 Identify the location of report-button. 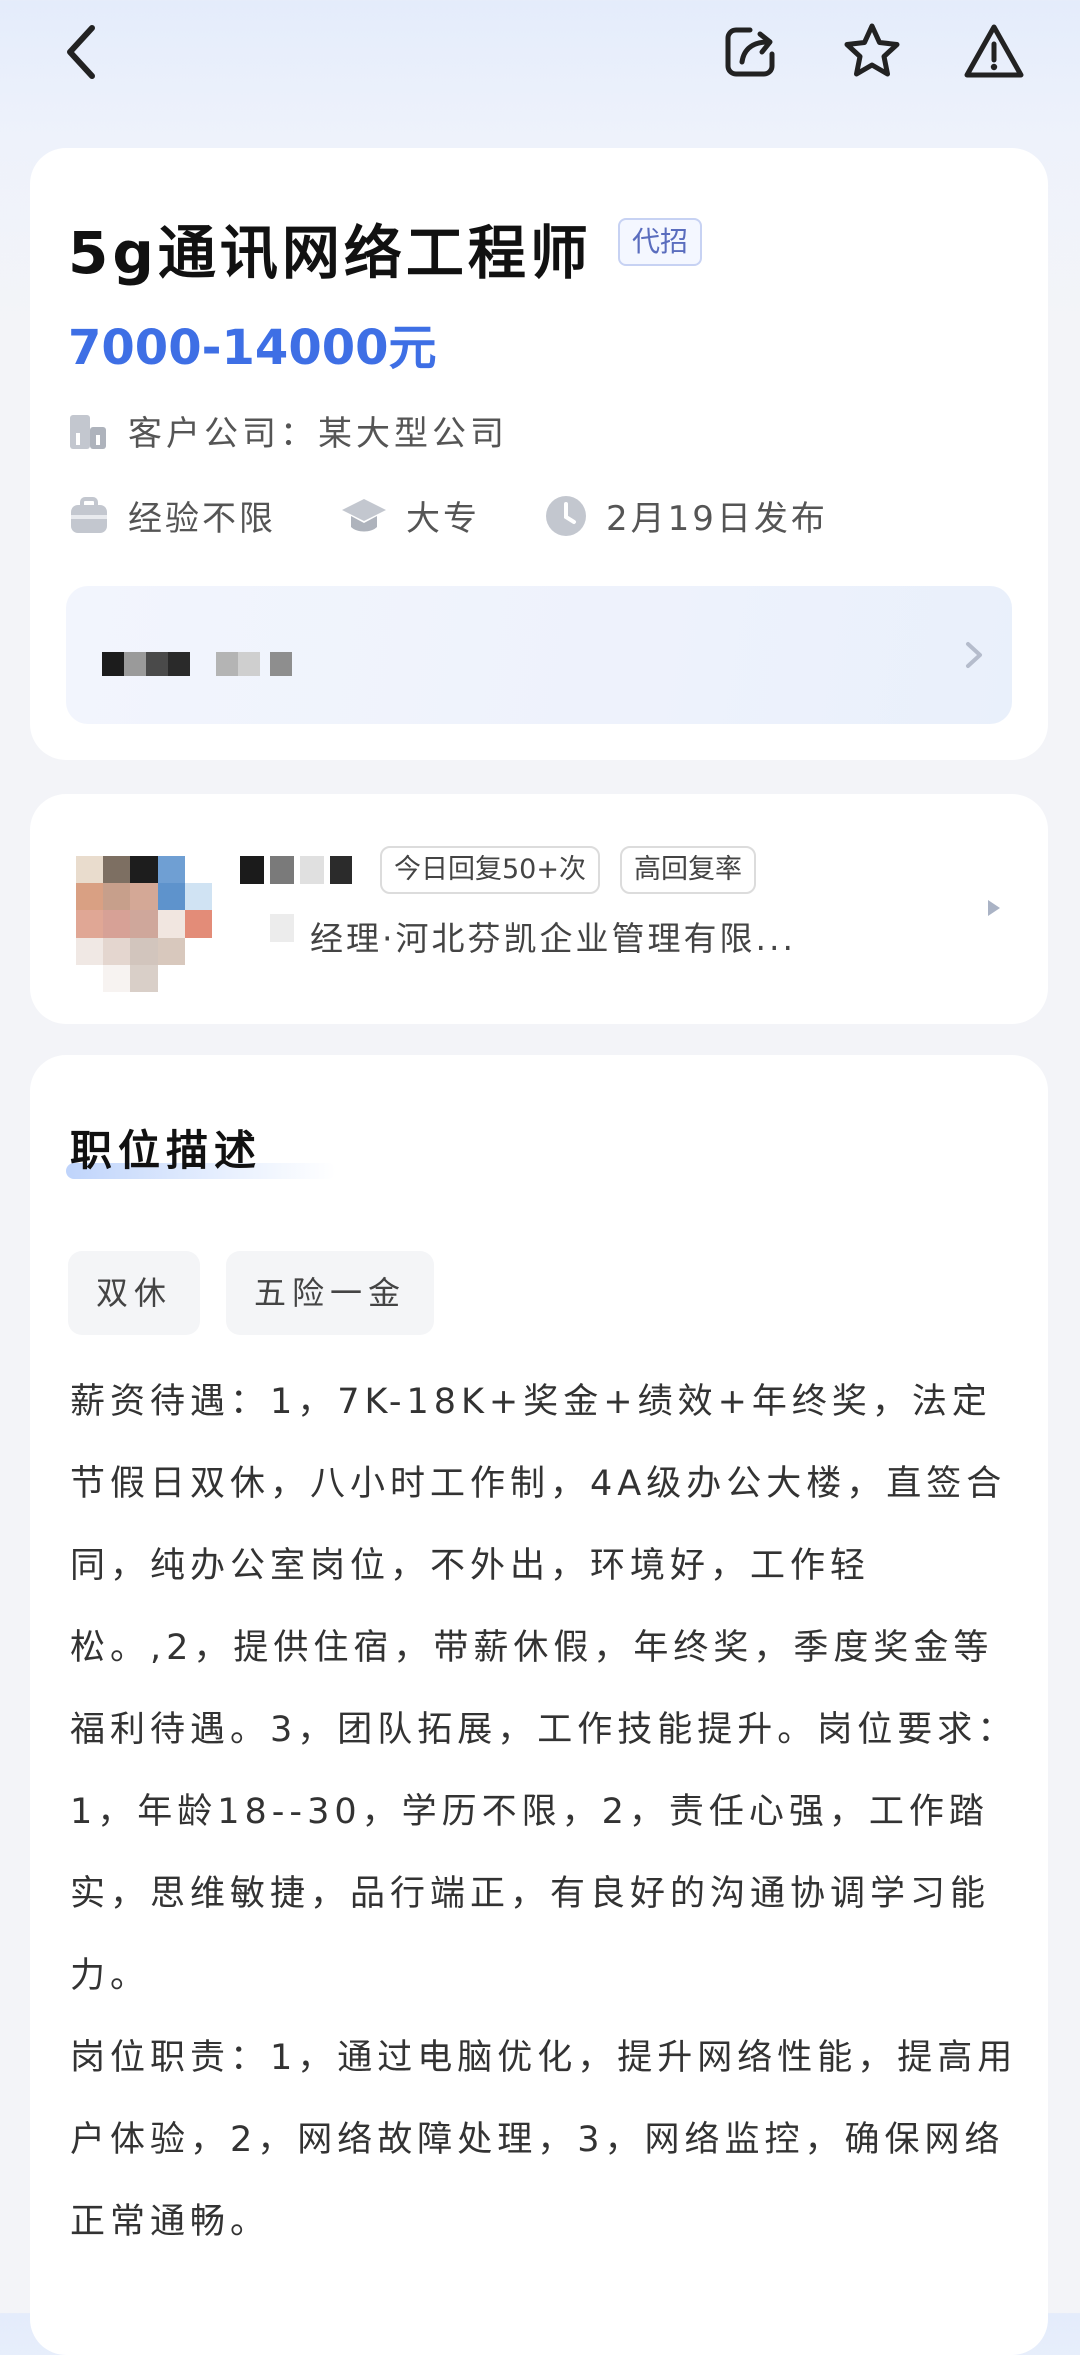
(994, 52).